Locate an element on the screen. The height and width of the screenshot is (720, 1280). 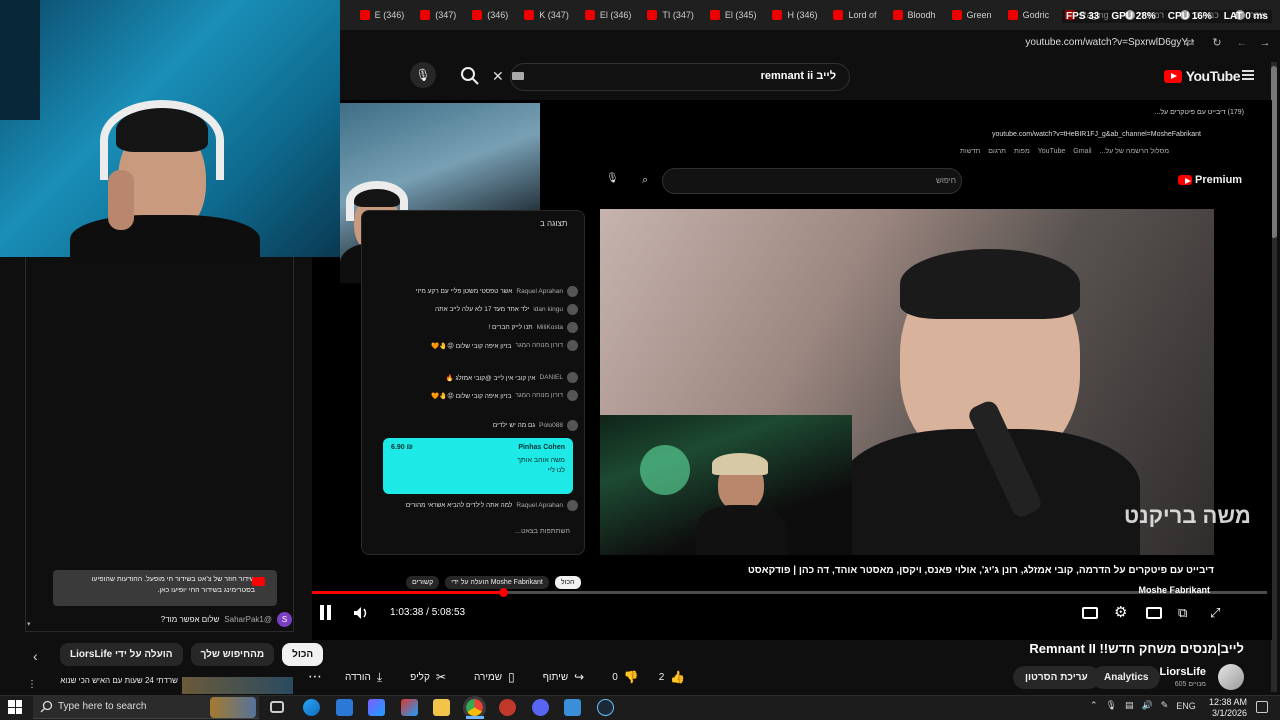
browser-tab: Godric is located at coordinates (1029, 15).